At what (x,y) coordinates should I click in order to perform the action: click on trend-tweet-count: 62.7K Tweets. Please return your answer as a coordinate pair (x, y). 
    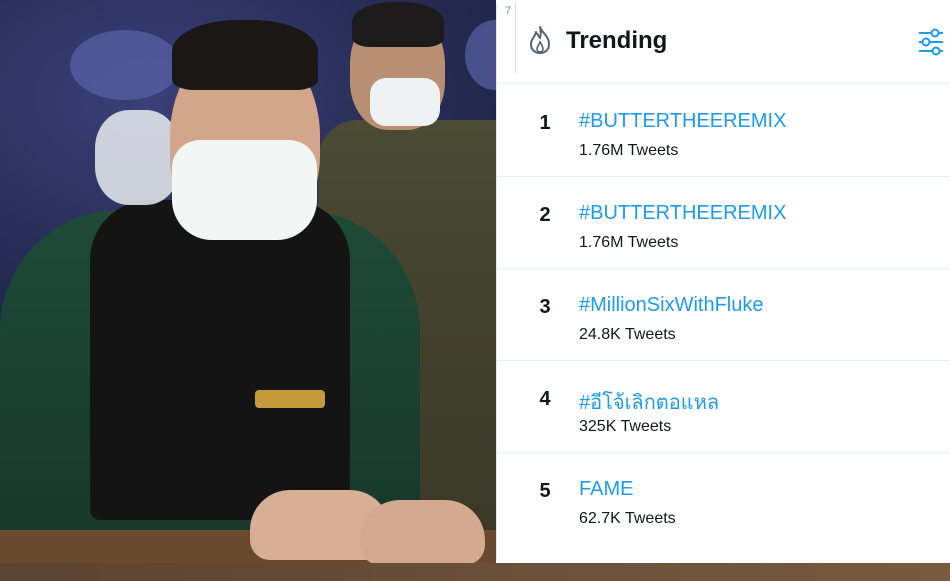
    Looking at the image, I should click on (627, 518).